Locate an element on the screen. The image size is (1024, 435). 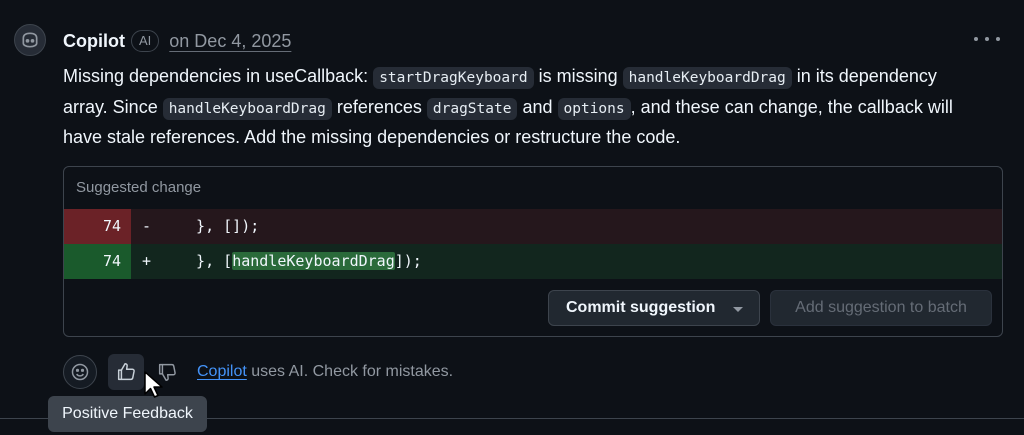
diff-sign: + is located at coordinates (147, 261).